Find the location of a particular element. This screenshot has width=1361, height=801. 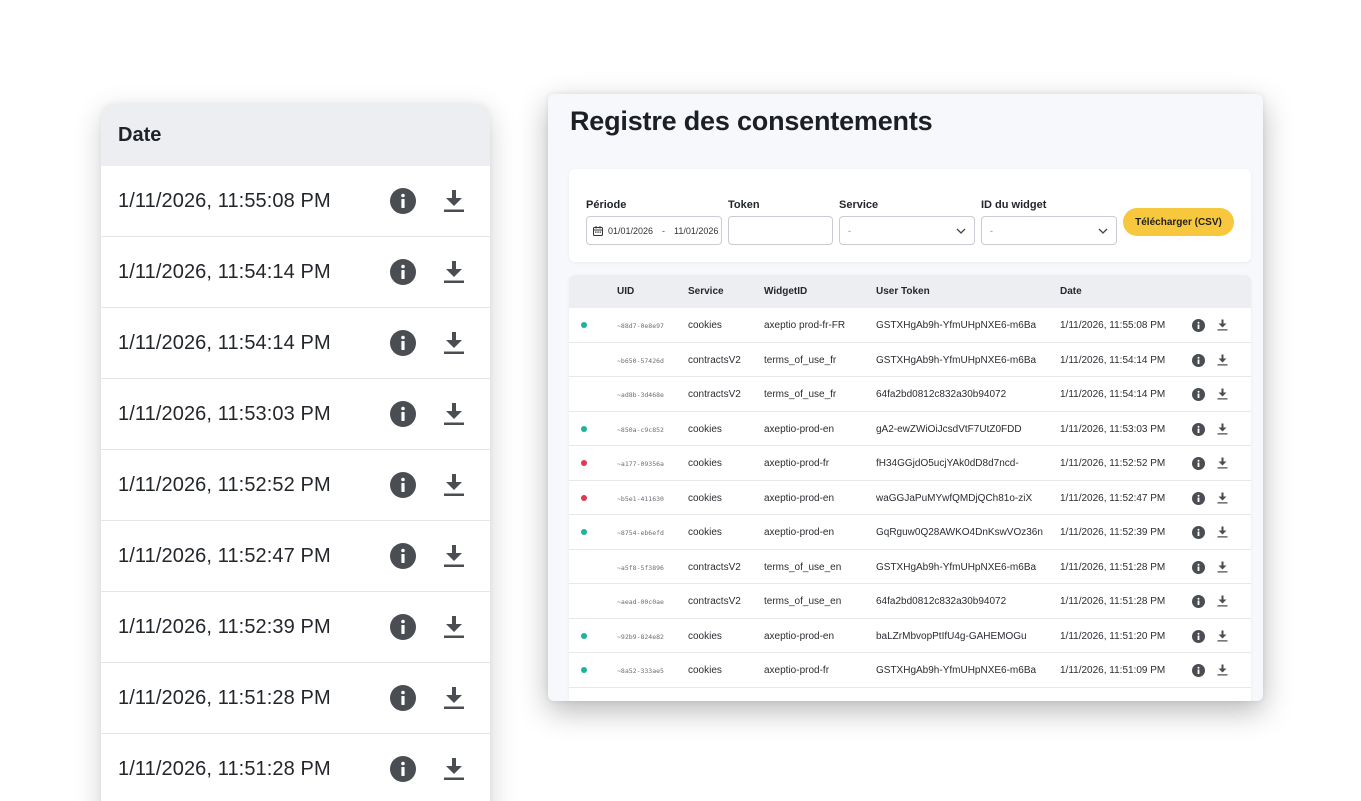

period-date-range-picker: 01/01/2026 - 11/01/2026 is located at coordinates (654, 230).